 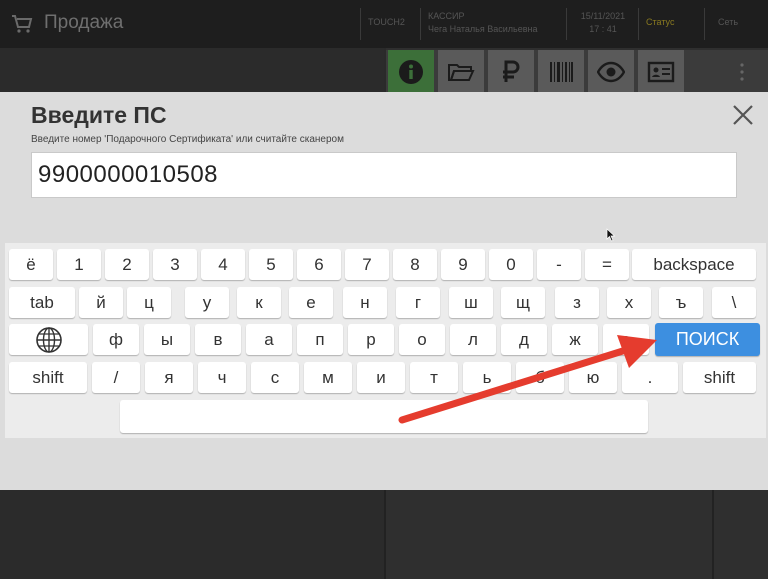 I want to click on key: ш, so click(x=471, y=302).